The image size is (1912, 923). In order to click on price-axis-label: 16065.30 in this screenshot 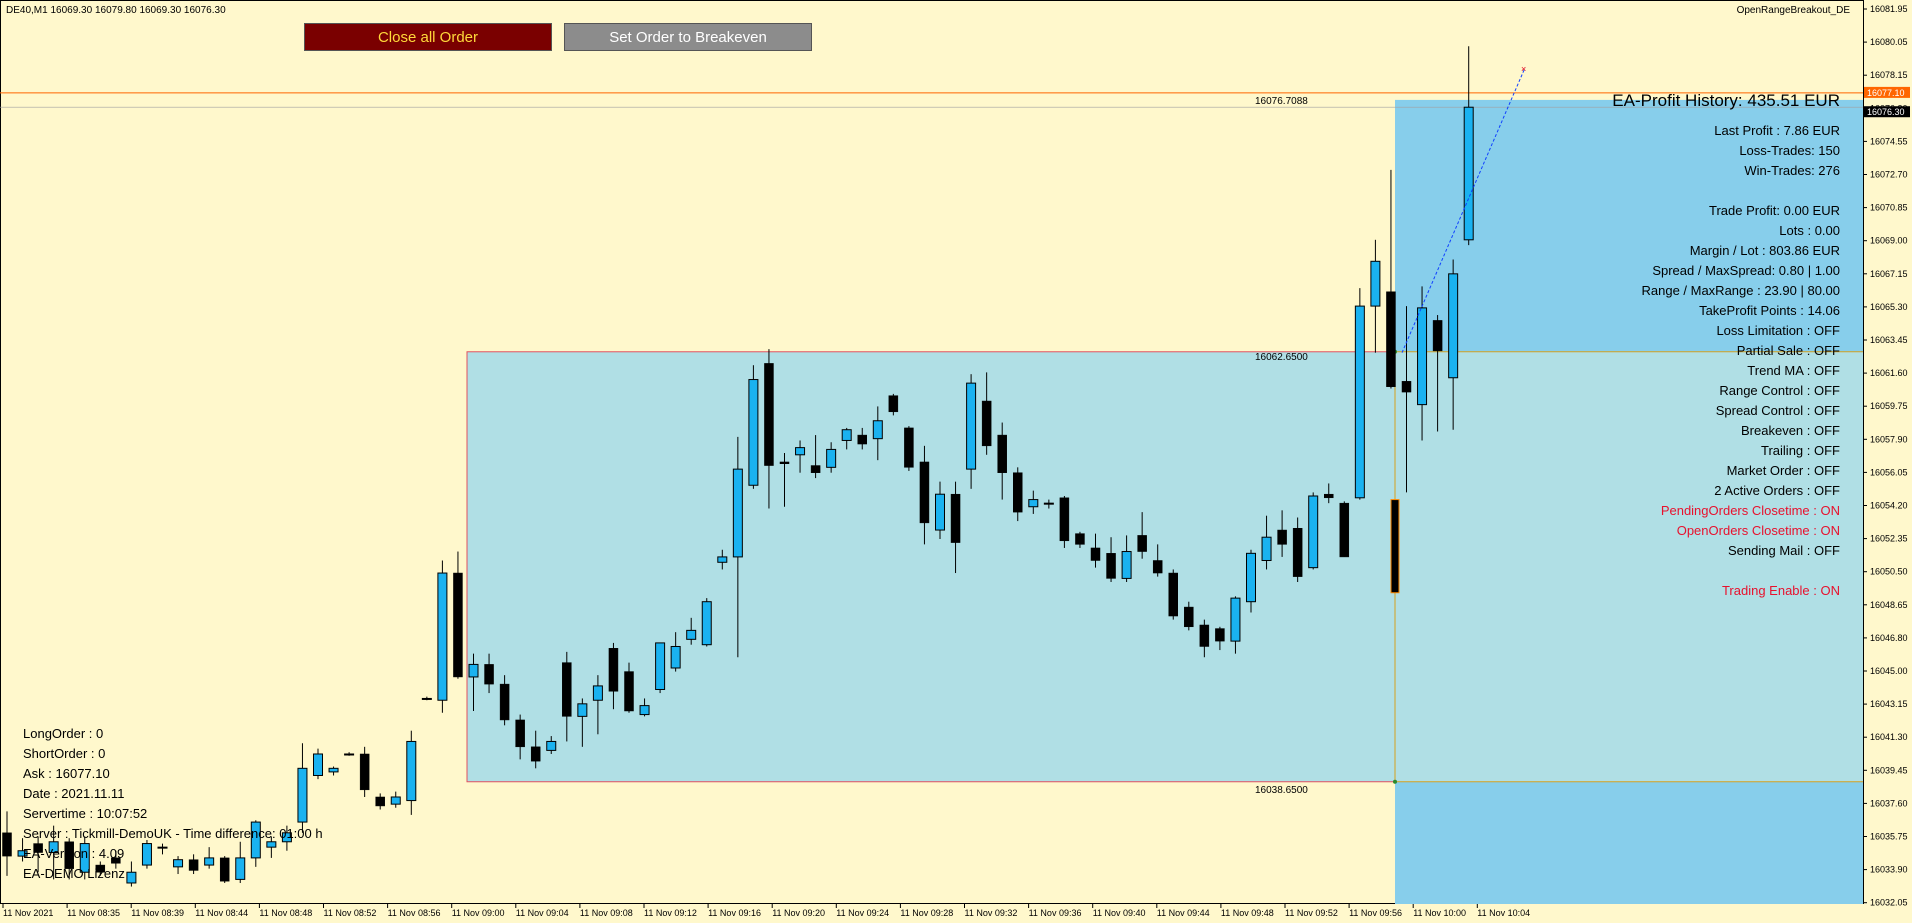, I will do `click(1889, 307)`.